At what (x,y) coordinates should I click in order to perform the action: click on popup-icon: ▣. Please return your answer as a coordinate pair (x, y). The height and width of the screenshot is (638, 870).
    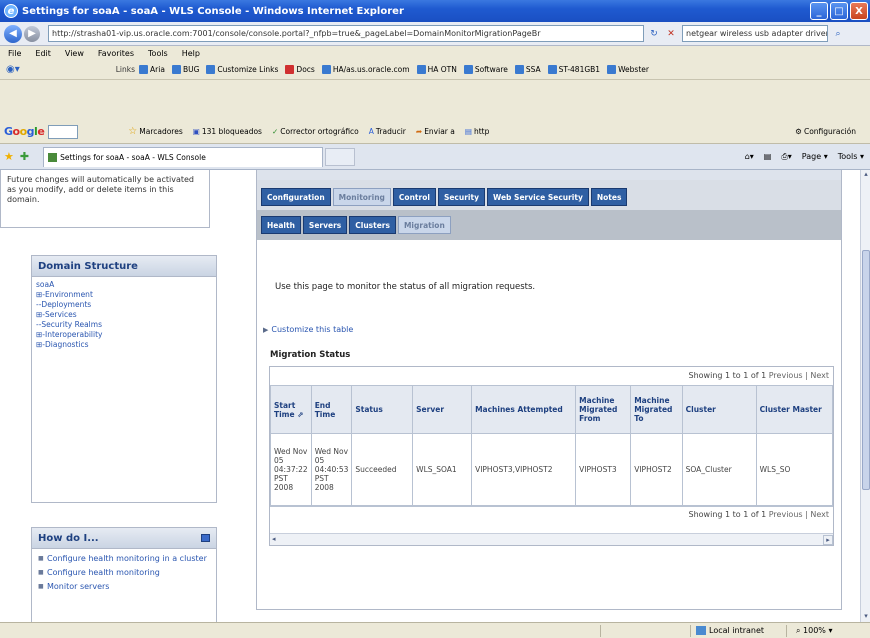
    Looking at the image, I should click on (196, 131).